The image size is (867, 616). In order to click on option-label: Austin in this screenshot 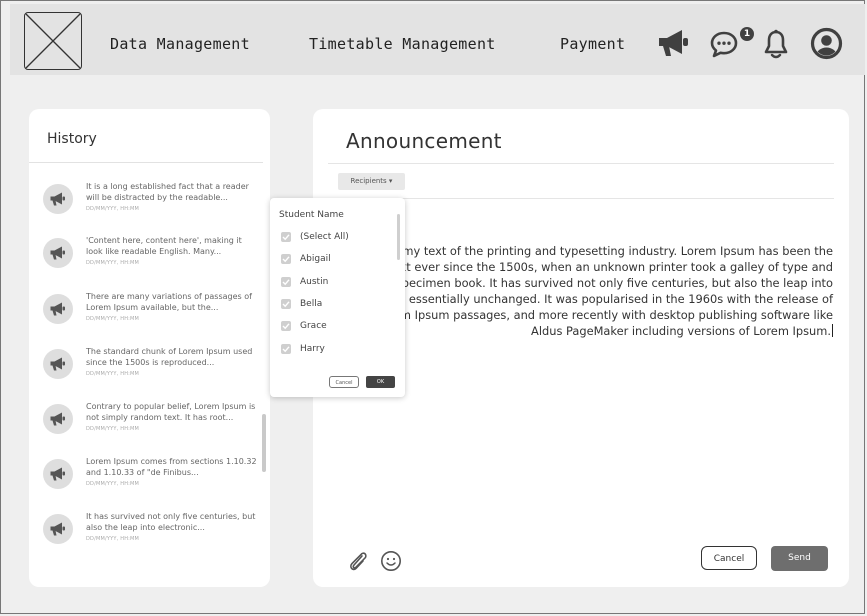, I will do `click(314, 282)`.